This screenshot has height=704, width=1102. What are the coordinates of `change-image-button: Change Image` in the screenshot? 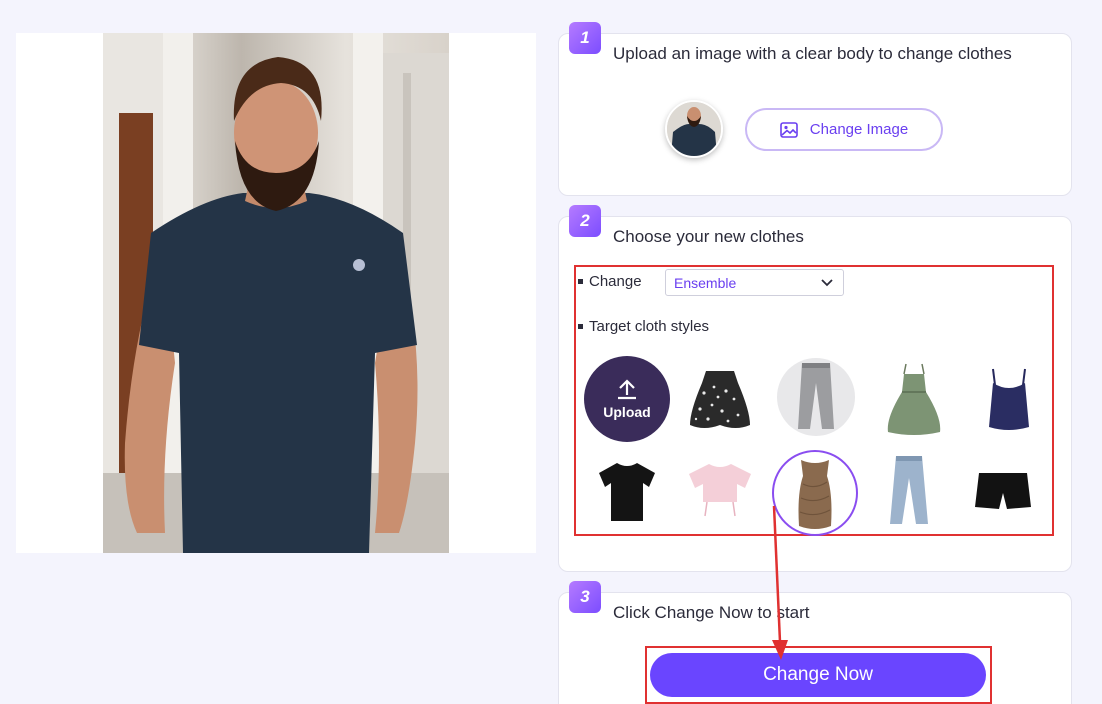 It's located at (844, 129).